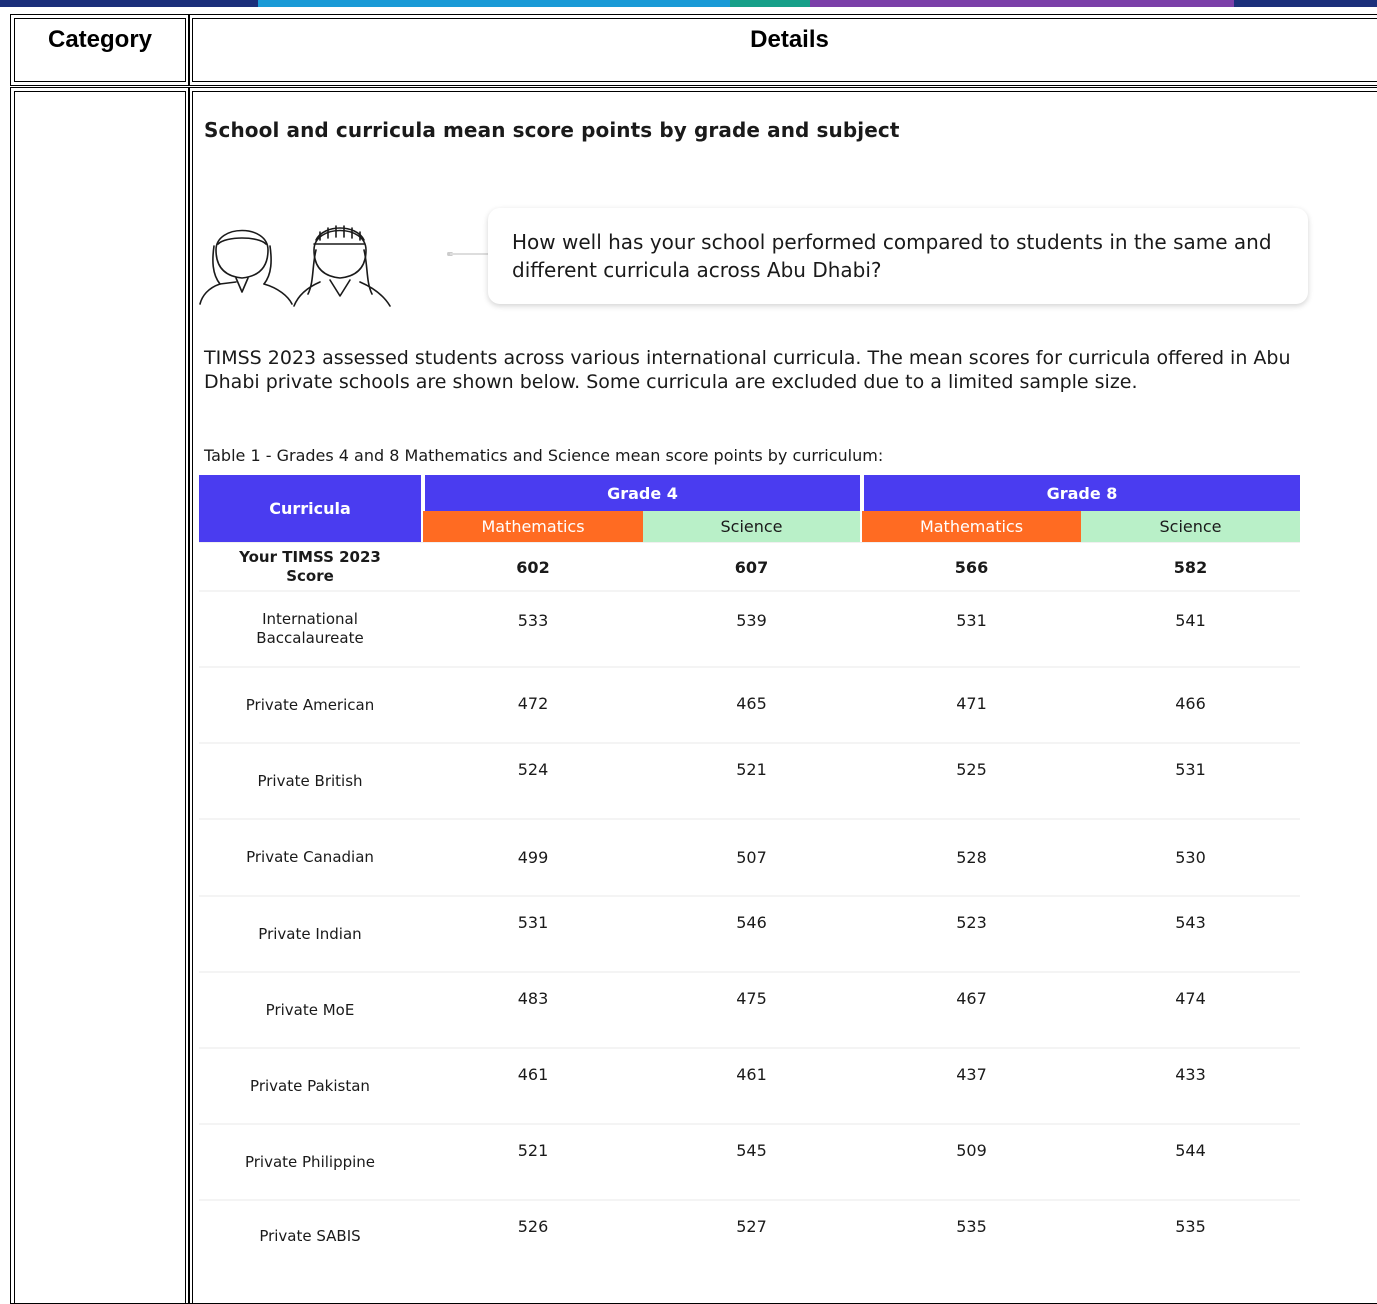 This screenshot has width=1377, height=1304. I want to click on row-value: 541, so click(1190, 620).